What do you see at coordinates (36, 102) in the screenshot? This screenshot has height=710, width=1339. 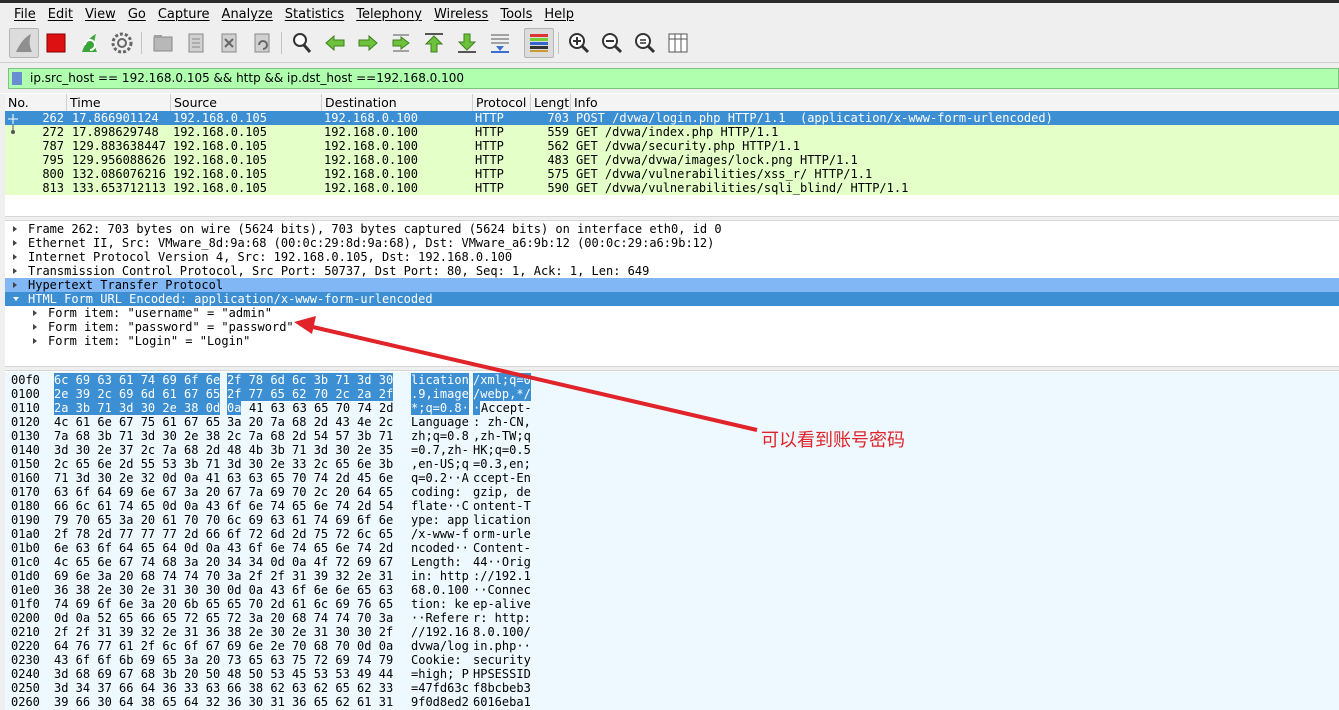 I see `column-header-no: No.` at bounding box center [36, 102].